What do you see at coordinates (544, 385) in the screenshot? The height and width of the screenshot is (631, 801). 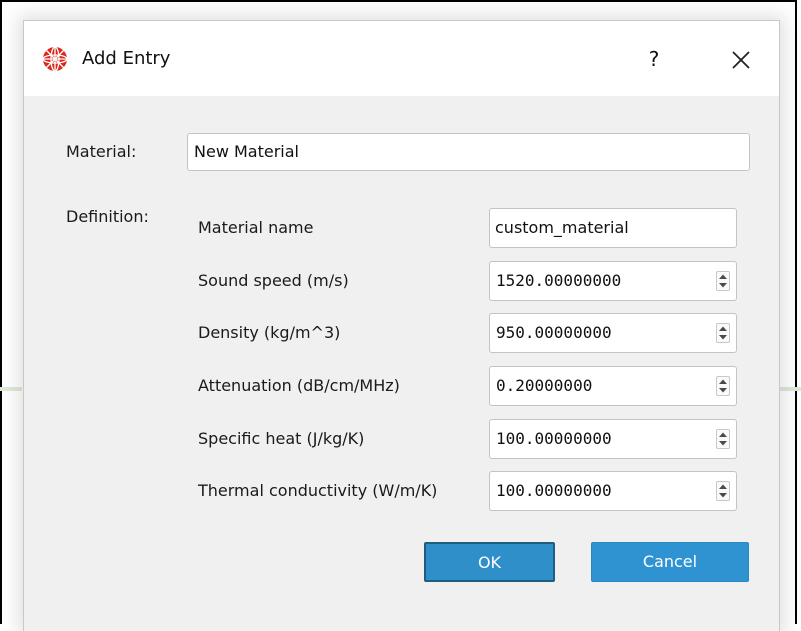 I see `attenuation-value: 0.20000000` at bounding box center [544, 385].